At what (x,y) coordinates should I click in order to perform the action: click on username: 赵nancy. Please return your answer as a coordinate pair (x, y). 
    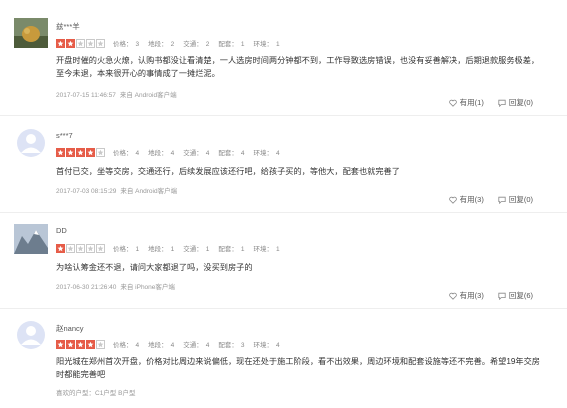
    Looking at the image, I should click on (70, 328).